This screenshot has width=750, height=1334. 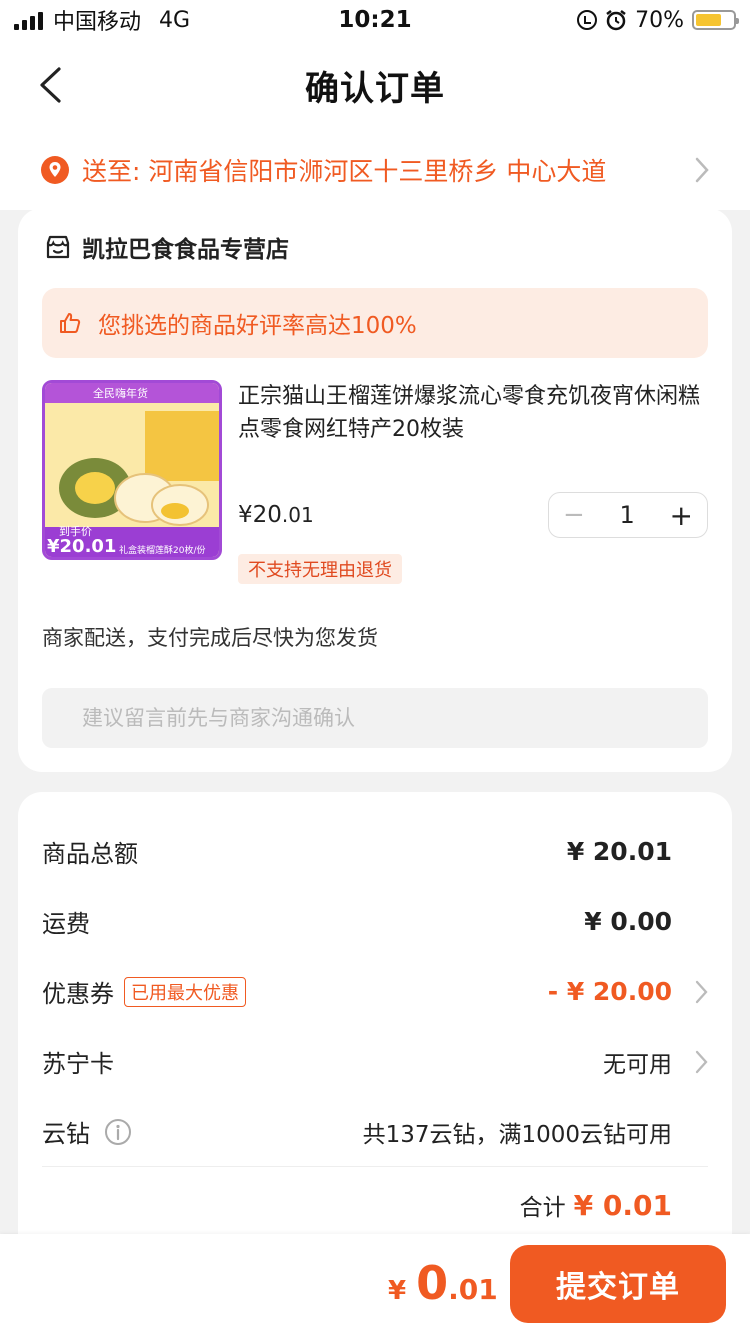 What do you see at coordinates (66, 924) in the screenshot?
I see `freight-label: 运费` at bounding box center [66, 924].